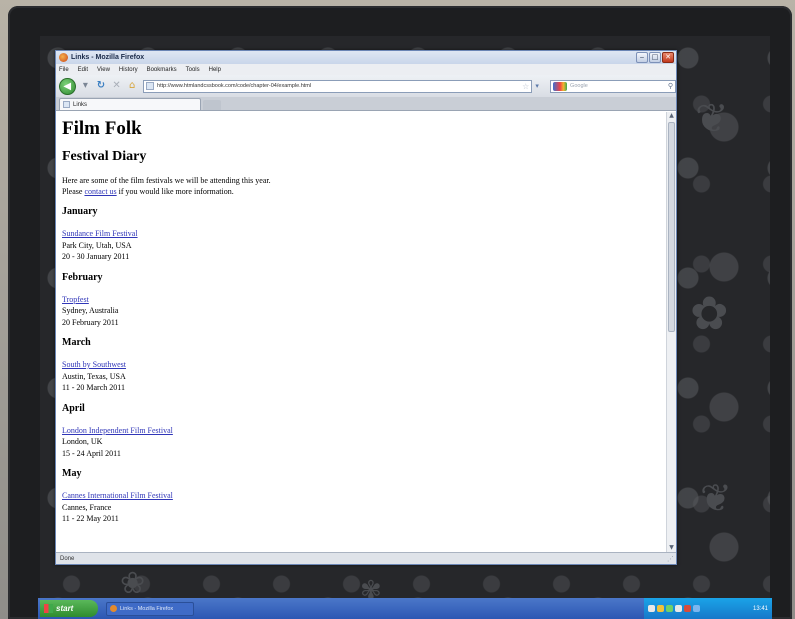  What do you see at coordinates (87, 507) in the screenshot?
I see `festival-location: Cannes, France` at bounding box center [87, 507].